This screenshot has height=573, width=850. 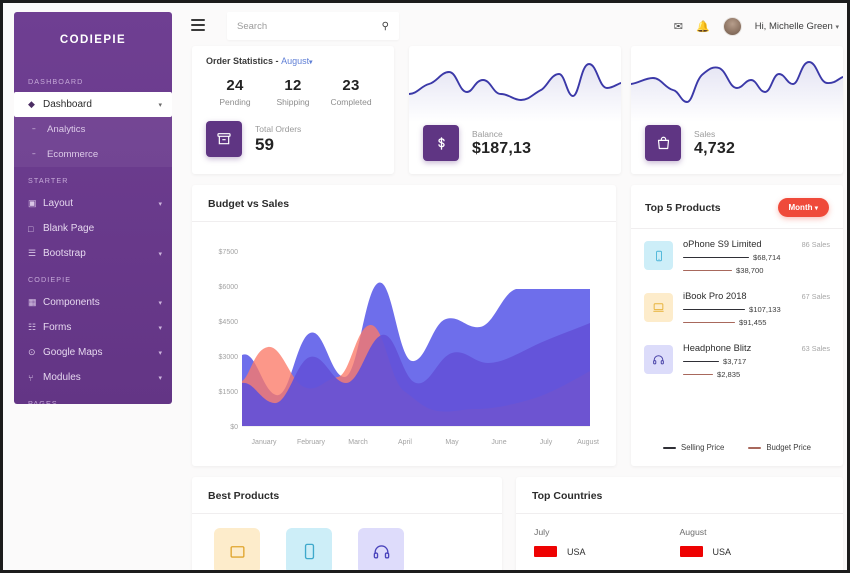 What do you see at coordinates (351, 85) in the screenshot?
I see `stat-value: 23` at bounding box center [351, 85].